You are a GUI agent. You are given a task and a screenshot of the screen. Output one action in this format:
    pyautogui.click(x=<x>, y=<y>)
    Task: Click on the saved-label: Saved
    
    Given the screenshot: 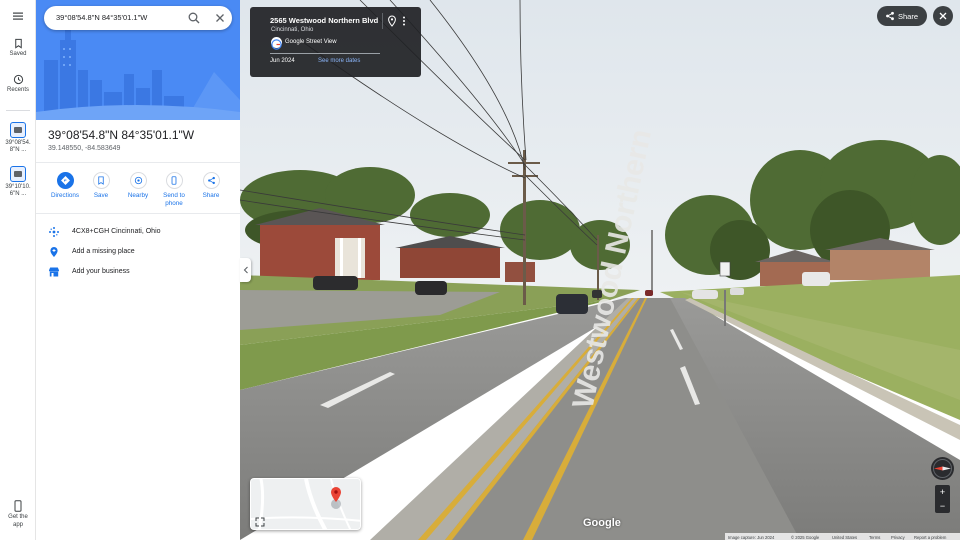 What is the action you would take?
    pyautogui.click(x=18, y=54)
    